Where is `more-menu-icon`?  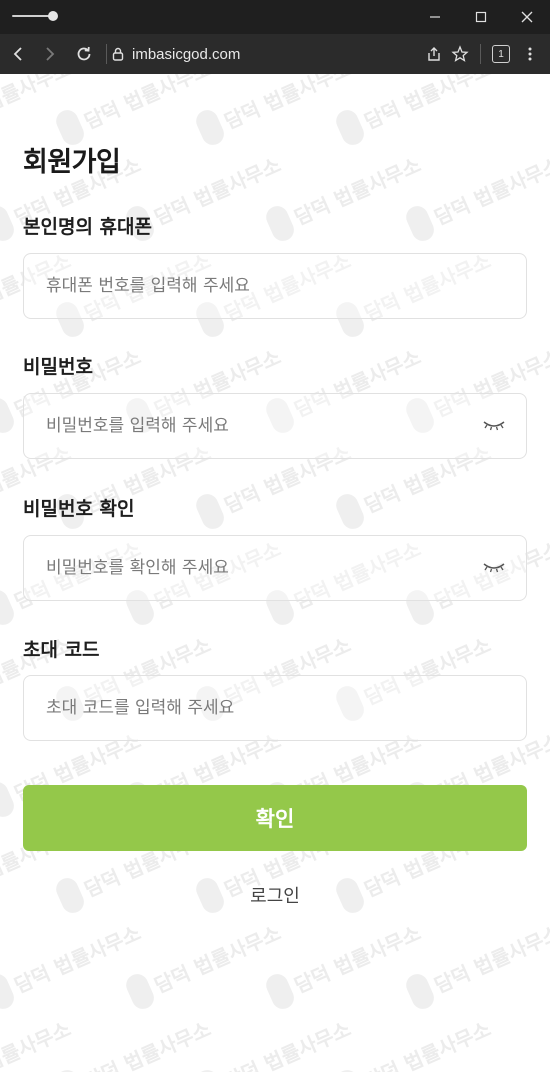 more-menu-icon is located at coordinates (530, 54).